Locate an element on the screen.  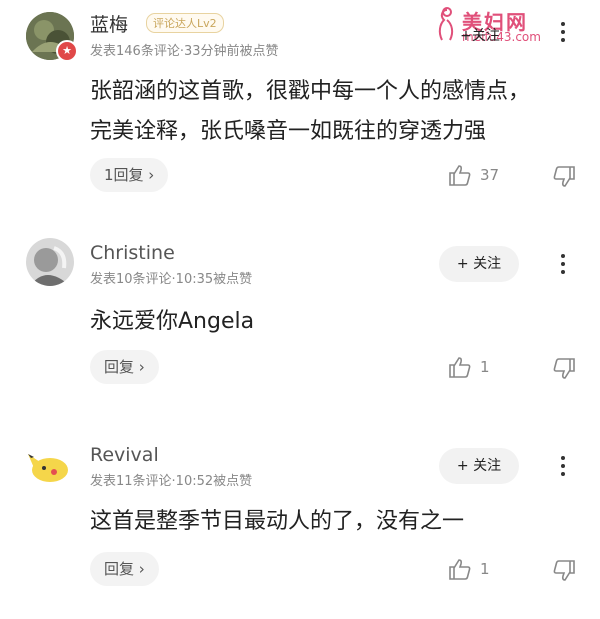
comment-text-line: 这首是整季节目最动人的了，没有之一 is located at coordinates (277, 521).